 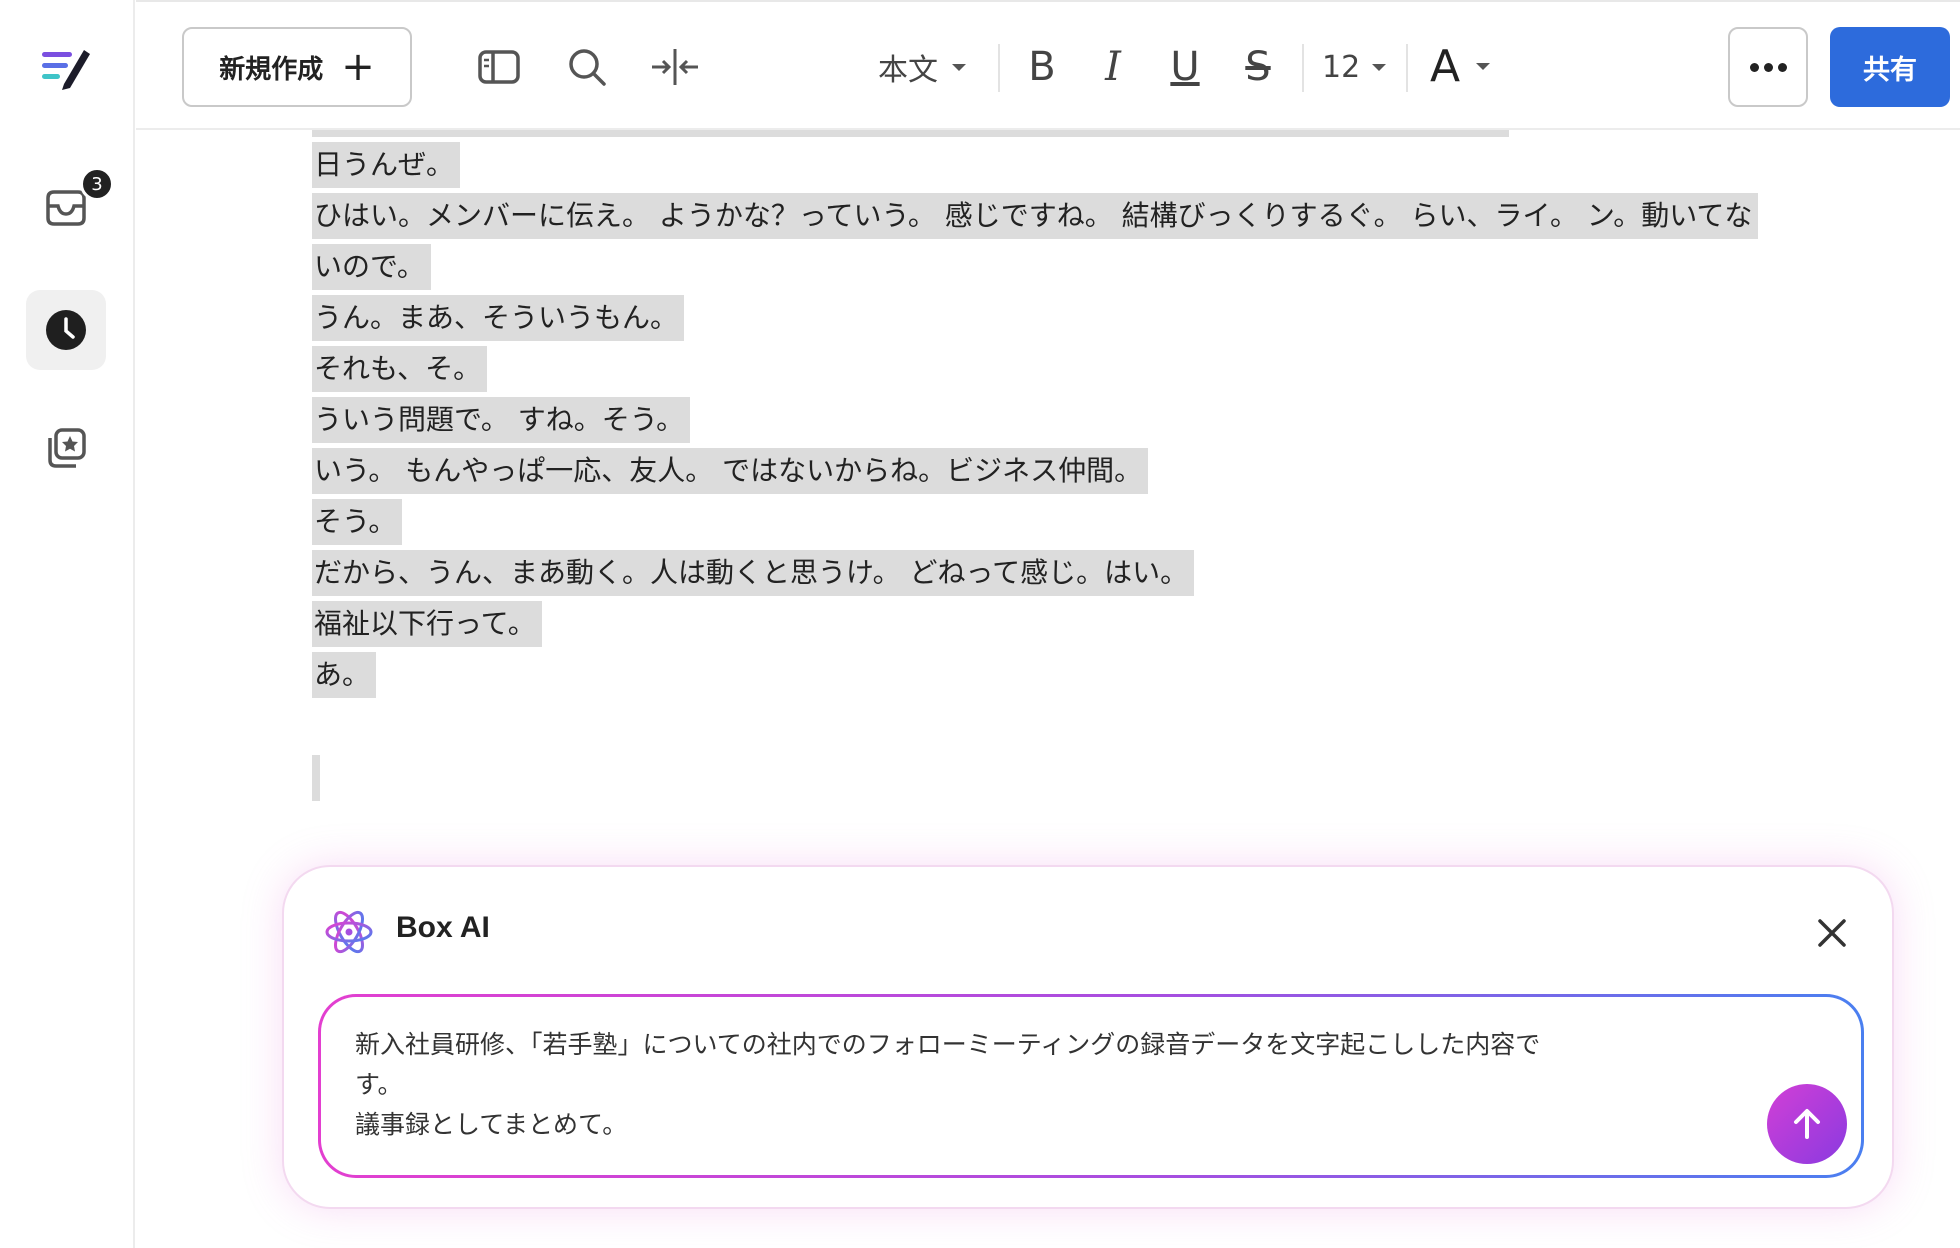 I want to click on paragraph-style-value: 本文, so click(x=908, y=70).